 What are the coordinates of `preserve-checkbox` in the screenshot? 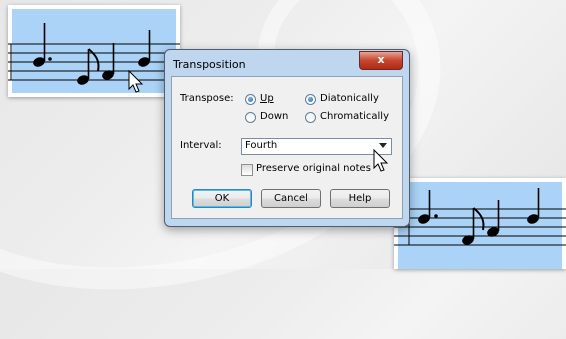 It's located at (247, 170).